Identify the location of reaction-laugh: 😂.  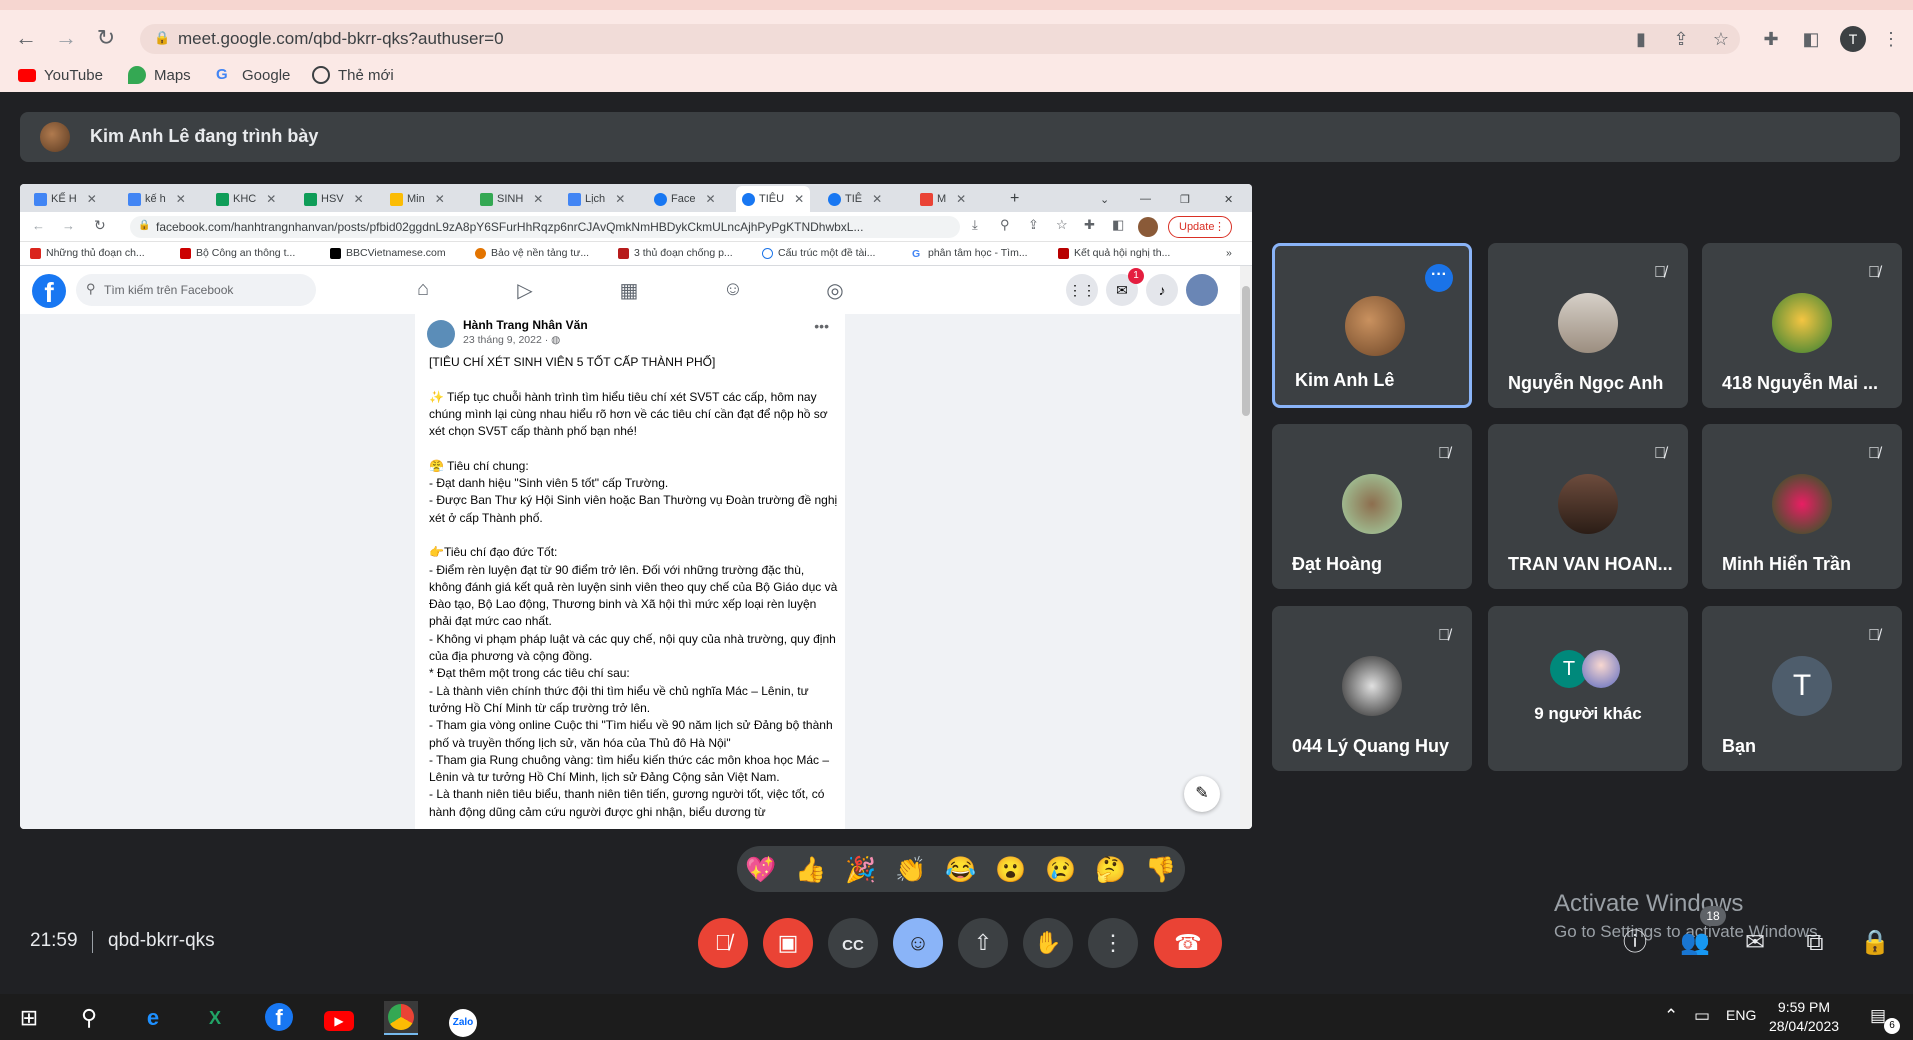
(961, 870).